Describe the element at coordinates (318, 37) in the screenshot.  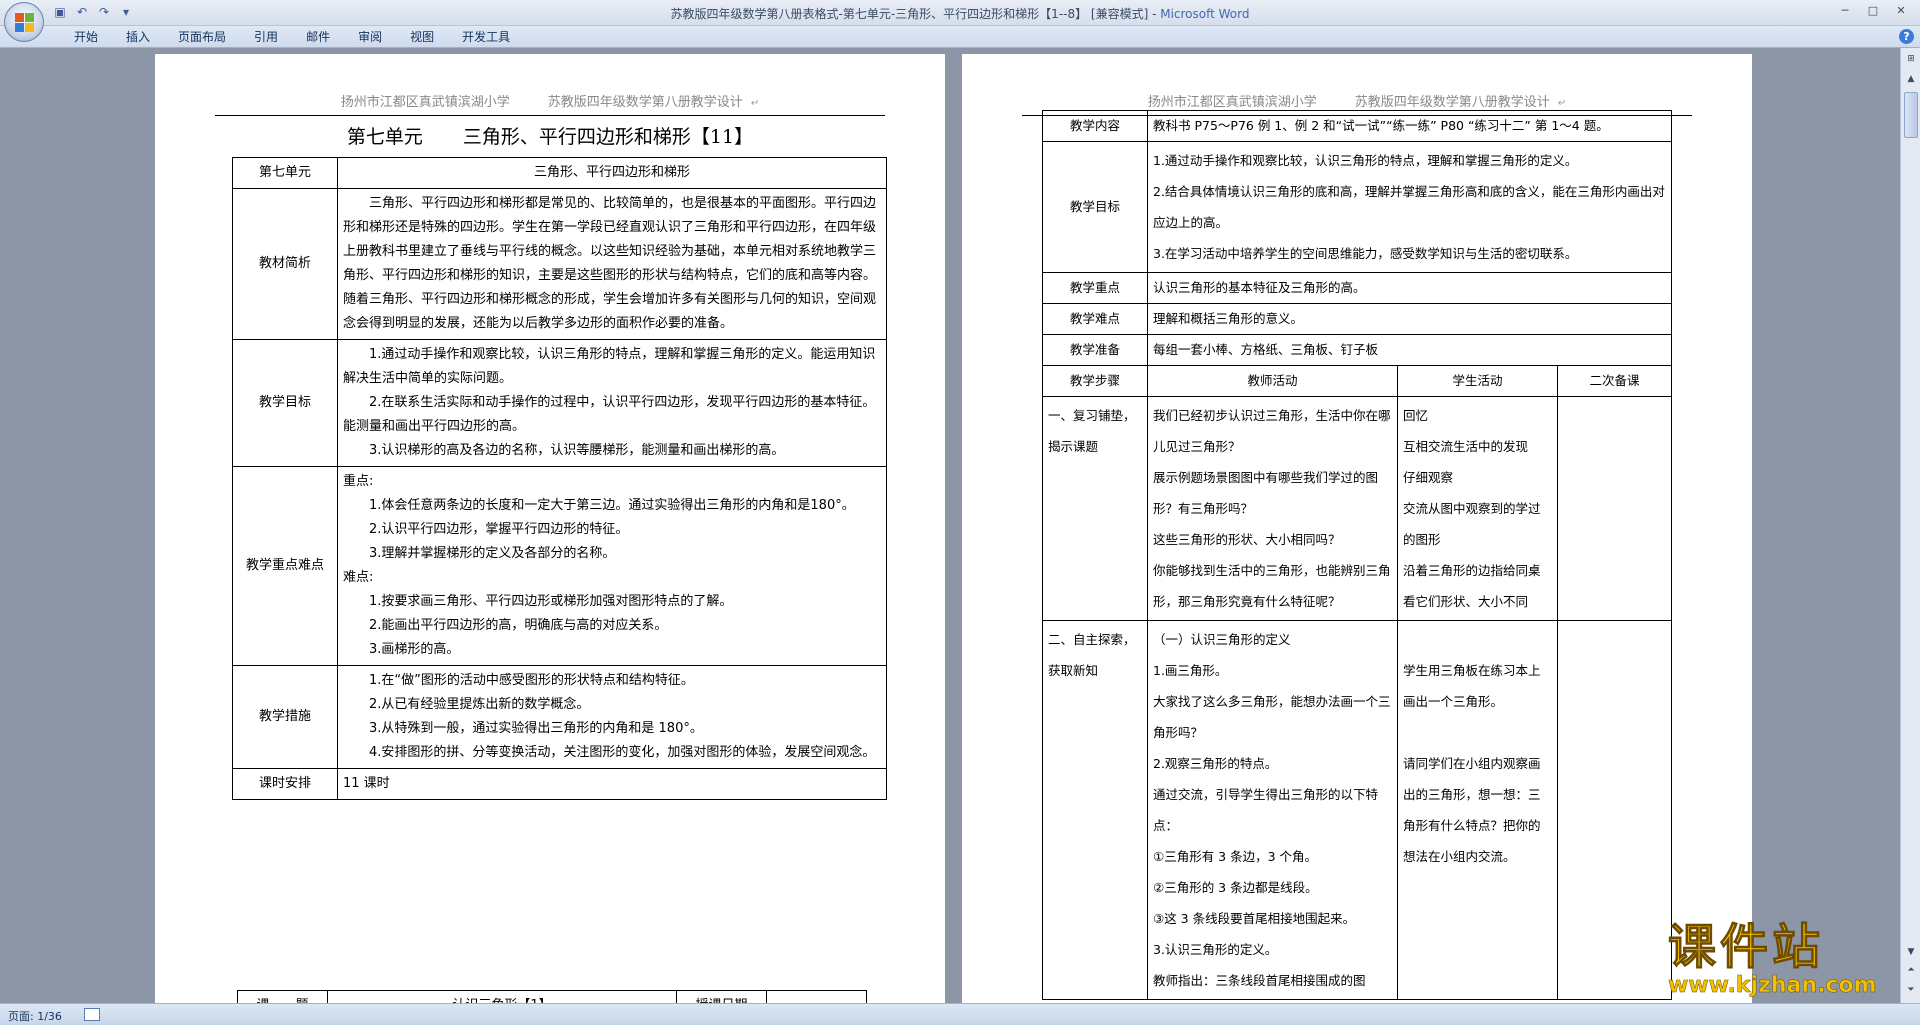
I see `tab-mailings: 邮件` at that location.